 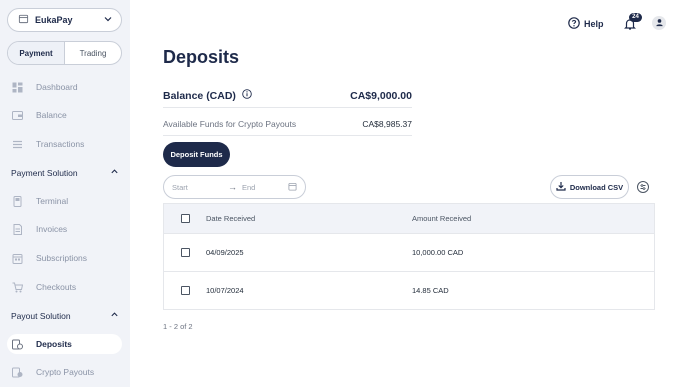 What do you see at coordinates (108, 20) in the screenshot?
I see `chevron-down-icon` at bounding box center [108, 20].